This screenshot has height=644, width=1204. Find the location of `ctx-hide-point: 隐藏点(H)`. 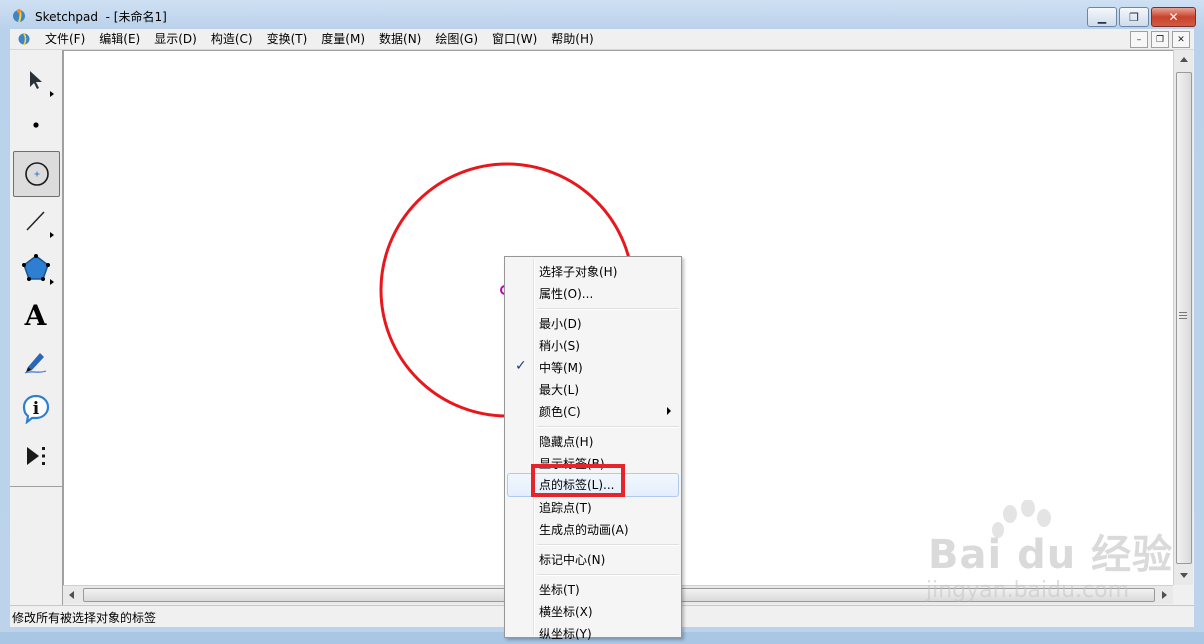

ctx-hide-point: 隐藏点(H) is located at coordinates (593, 441).